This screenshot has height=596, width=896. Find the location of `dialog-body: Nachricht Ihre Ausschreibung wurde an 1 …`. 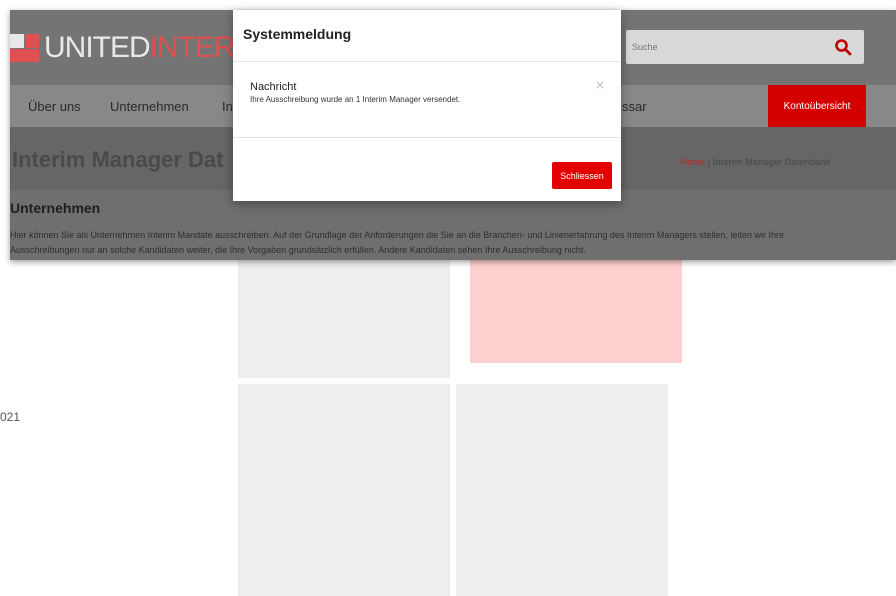

dialog-body: Nachricht Ihre Ausschreibung wurde an 1 … is located at coordinates (427, 100).